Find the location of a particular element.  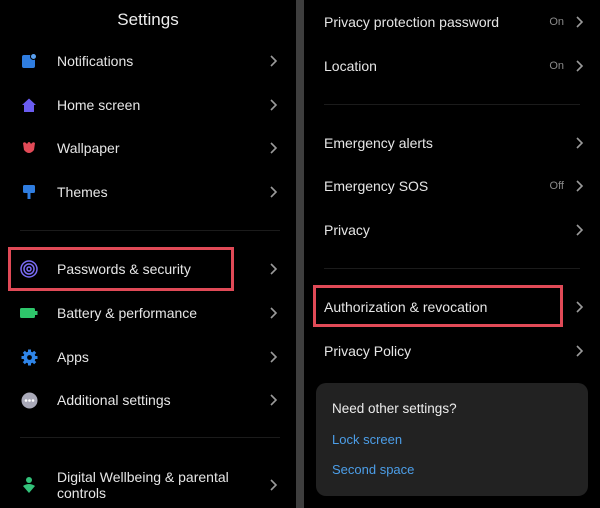

settings-item-emergency-alerts: Emergency alerts is located at coordinates (452, 143).